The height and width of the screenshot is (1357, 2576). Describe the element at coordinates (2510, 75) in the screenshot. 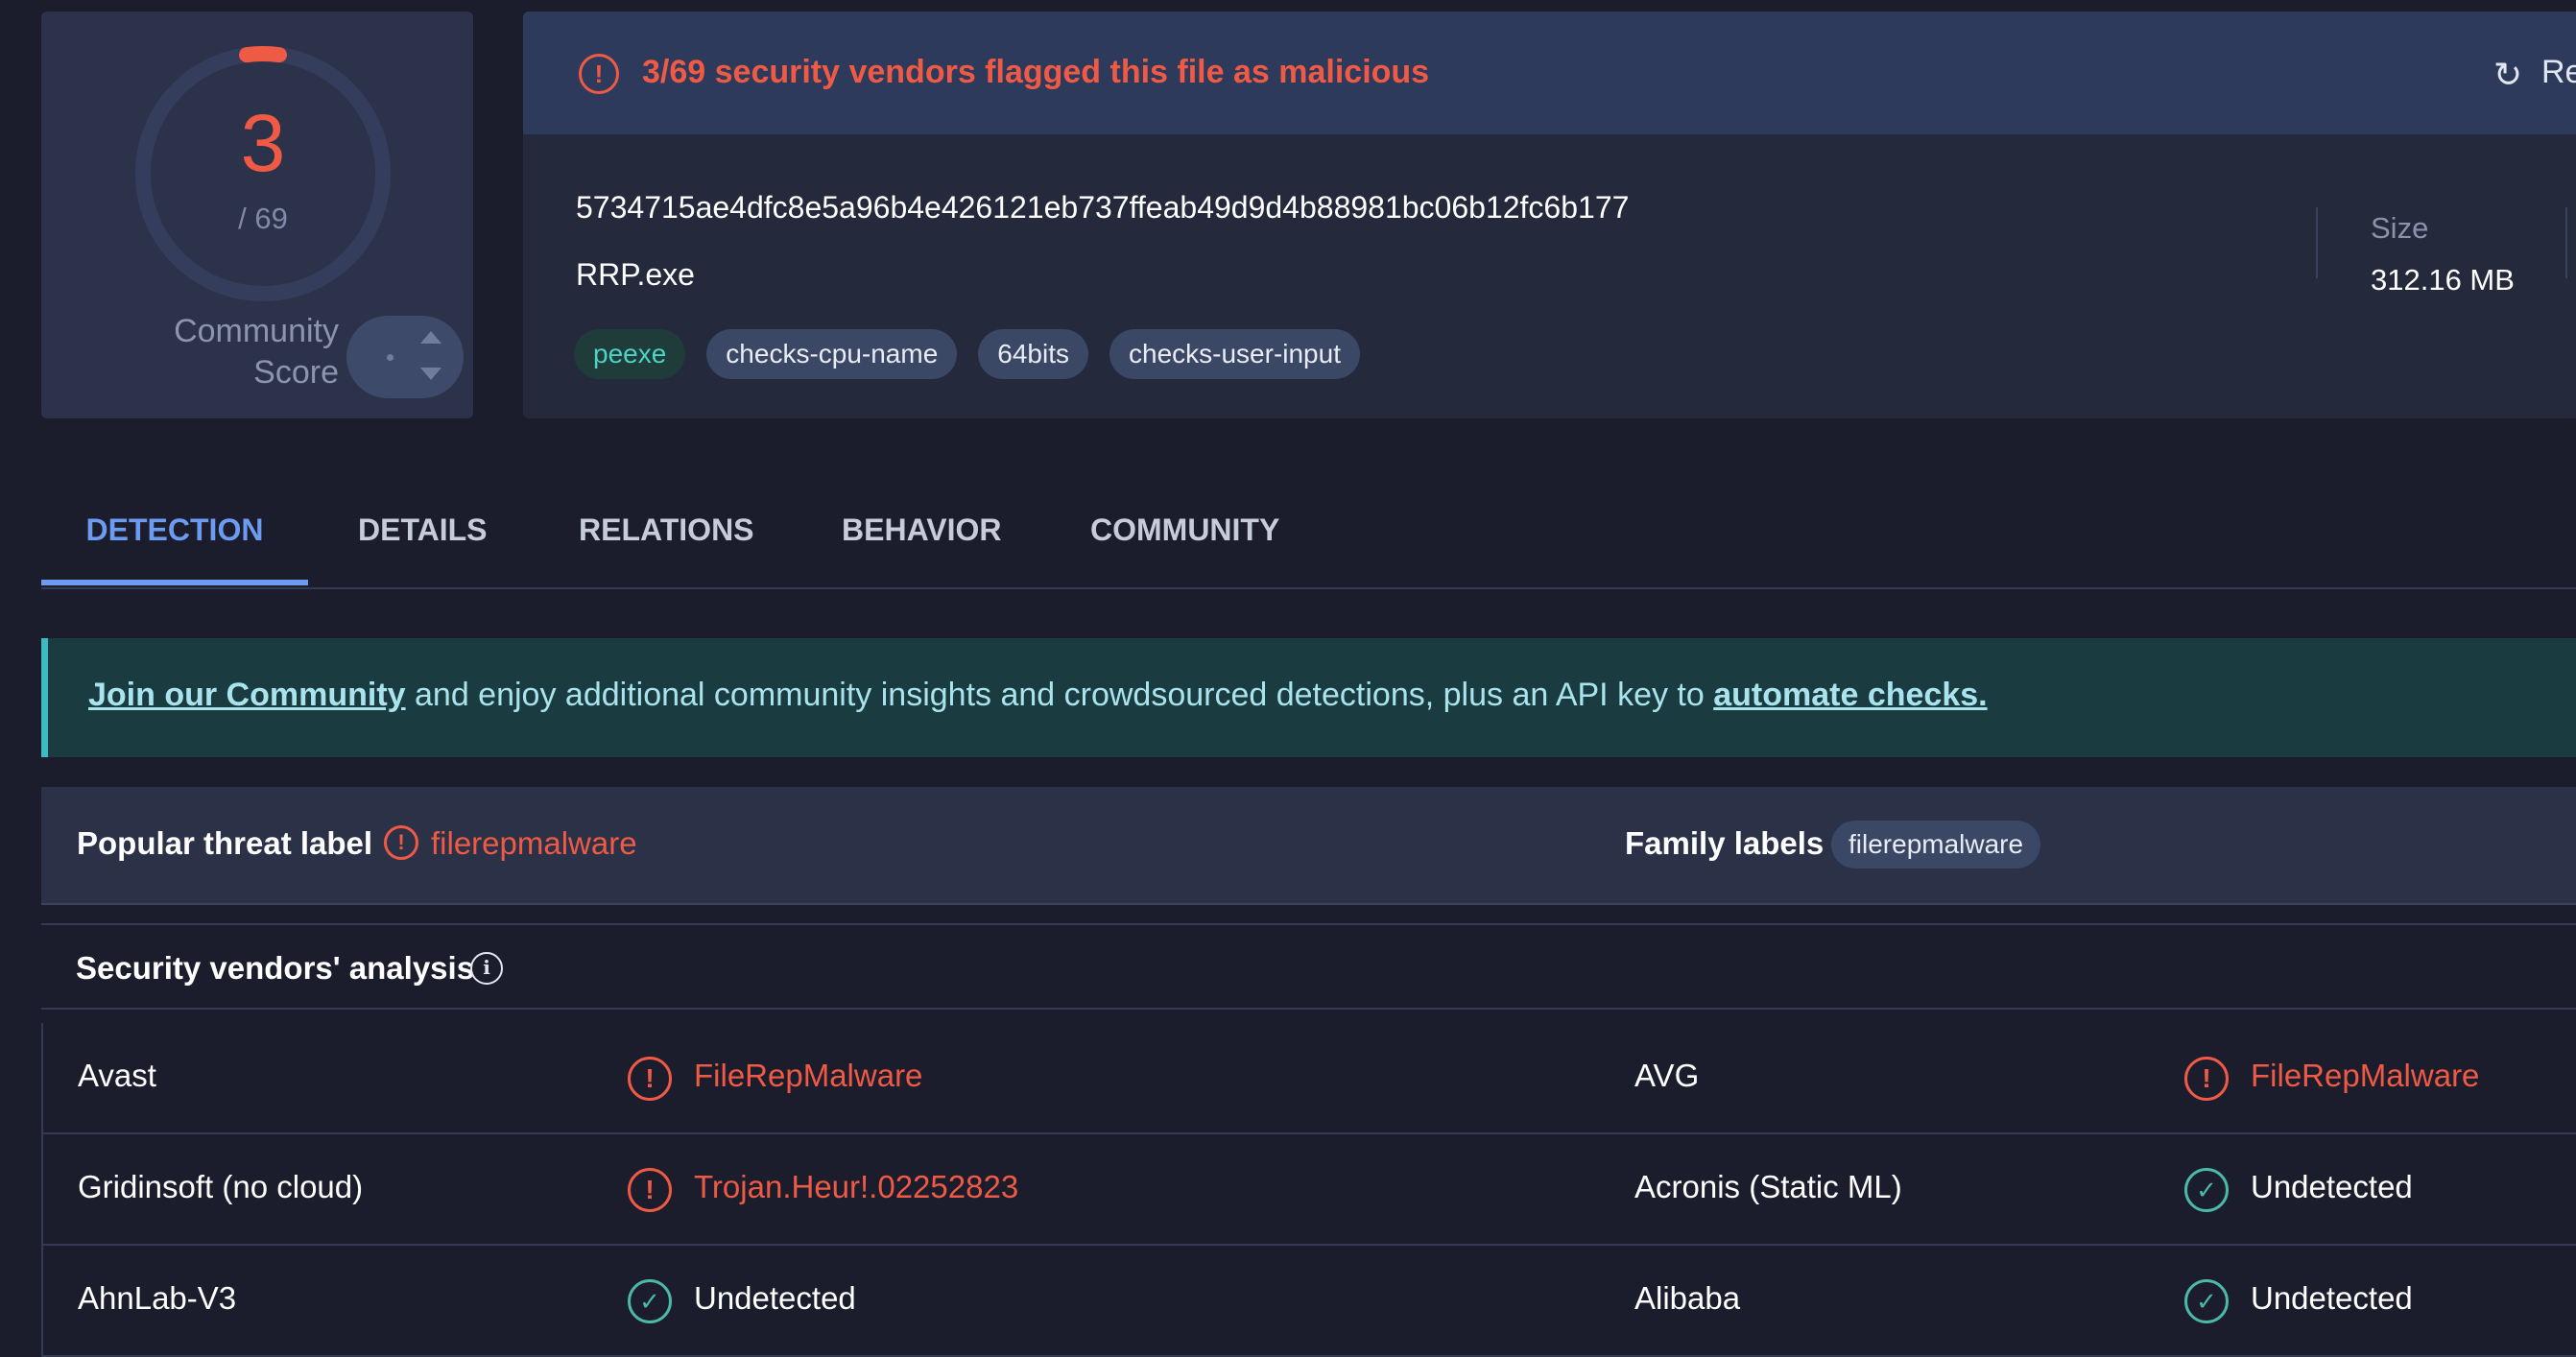

I see `reanalyze-icon: ↻` at that location.